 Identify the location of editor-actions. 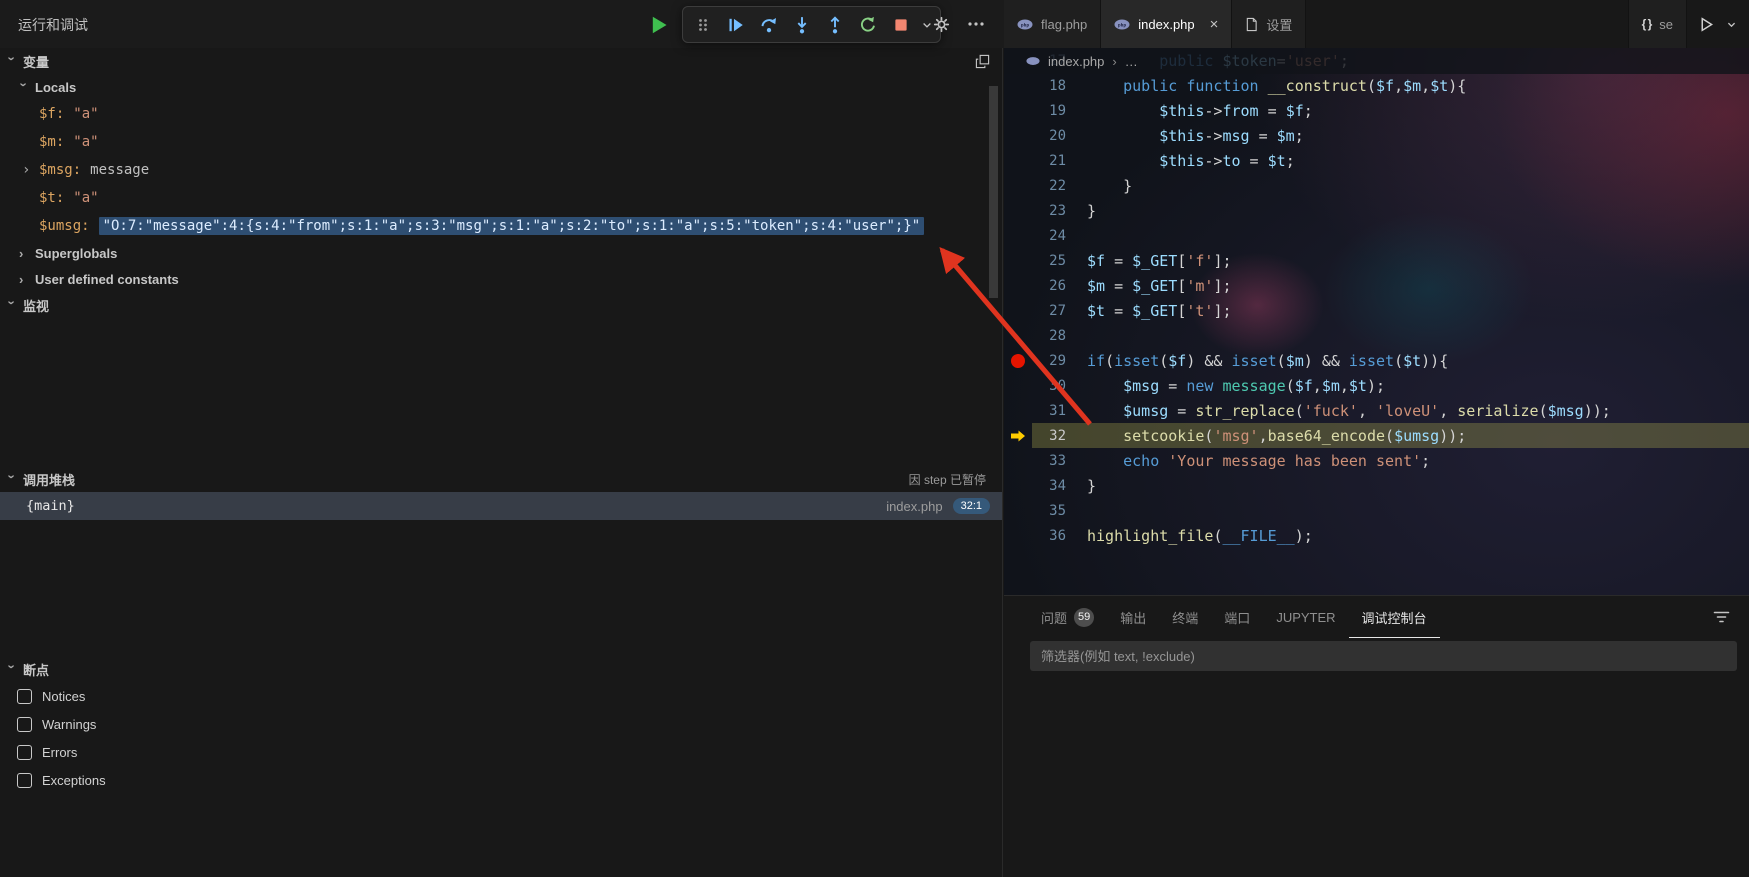
(1718, 24).